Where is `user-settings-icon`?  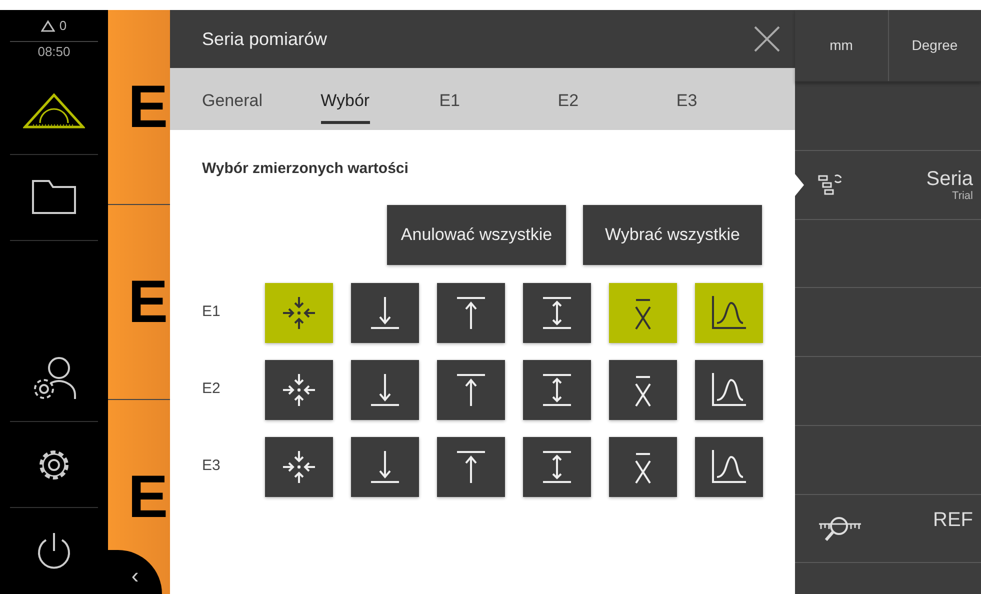
user-settings-icon is located at coordinates (54, 378).